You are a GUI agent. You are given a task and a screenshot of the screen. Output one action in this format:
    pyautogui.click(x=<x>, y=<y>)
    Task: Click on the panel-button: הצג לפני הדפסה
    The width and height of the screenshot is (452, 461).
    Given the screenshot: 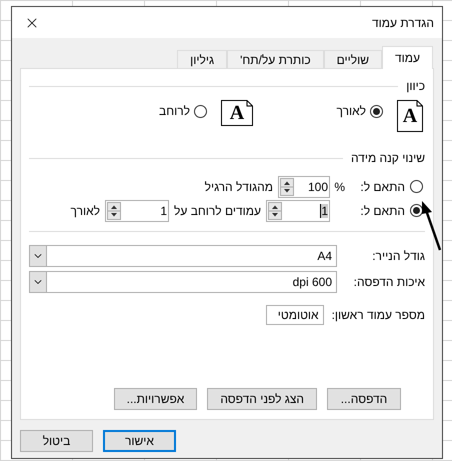 What is the action you would take?
    pyautogui.click(x=262, y=399)
    